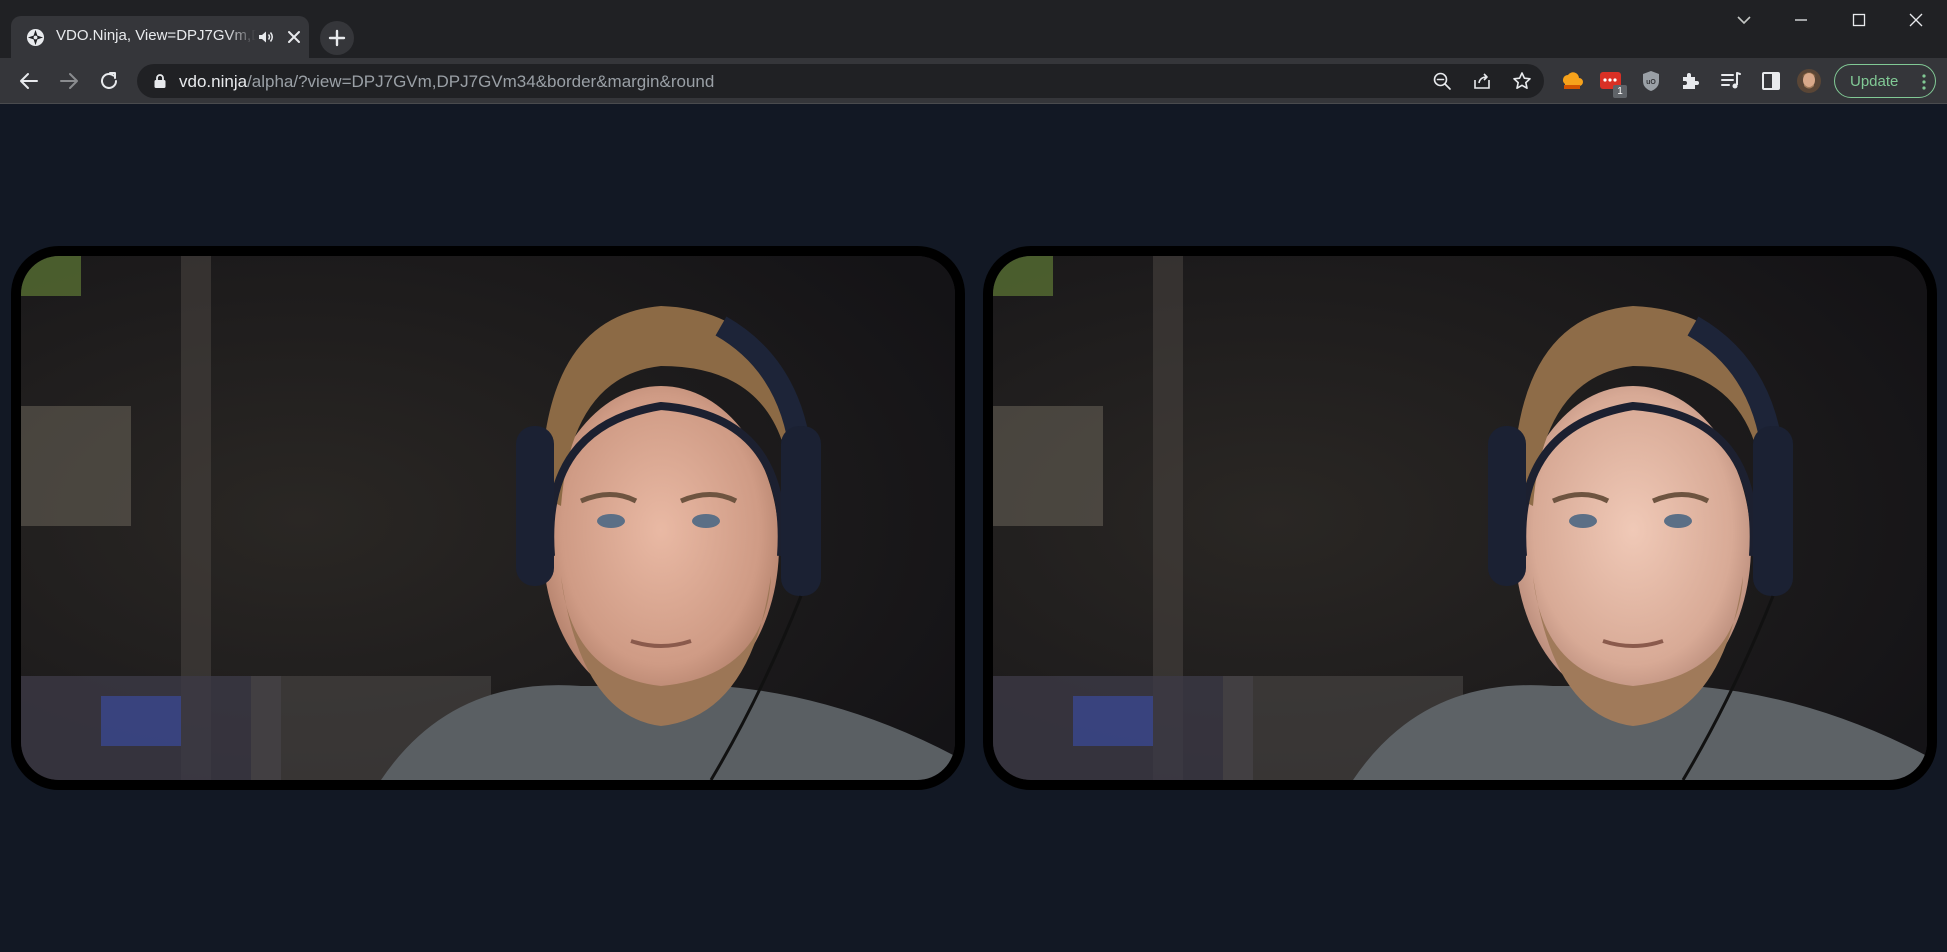 Image resolution: width=1947 pixels, height=952 pixels. I want to click on maximize-button, so click(1859, 20).